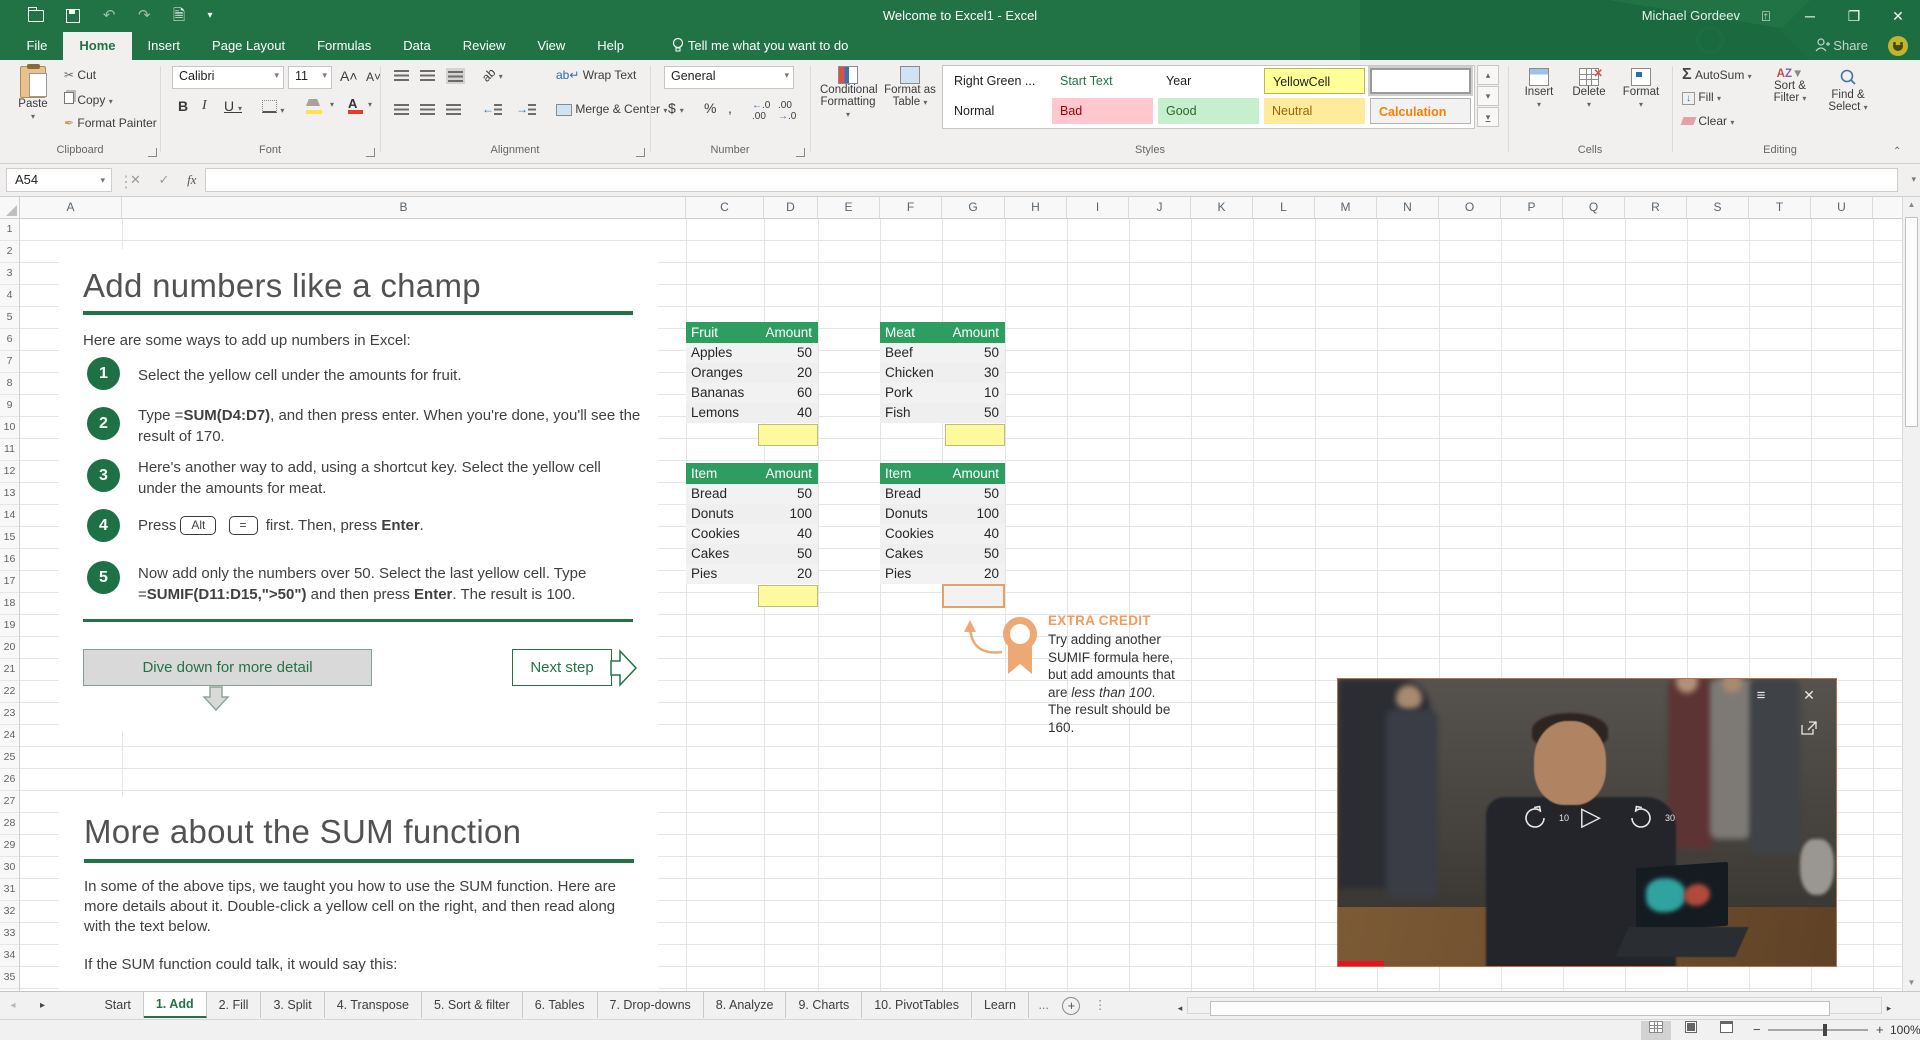 This screenshot has width=1920, height=1041. I want to click on vertical-scroll-thumb, so click(1911, 322).